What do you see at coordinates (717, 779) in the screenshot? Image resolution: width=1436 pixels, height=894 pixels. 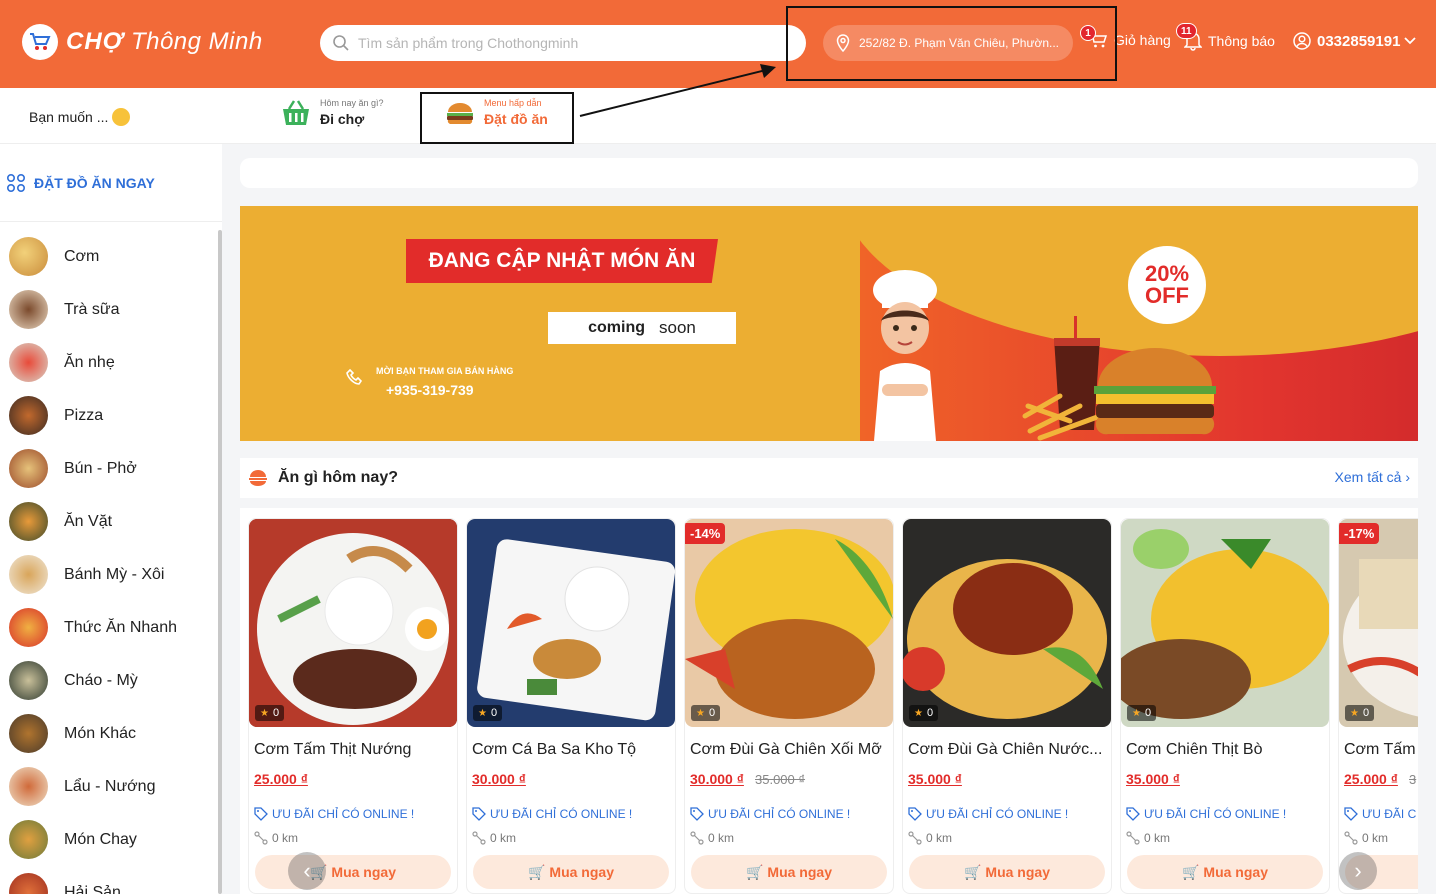 I see `product-price: 30.000 ₫` at bounding box center [717, 779].